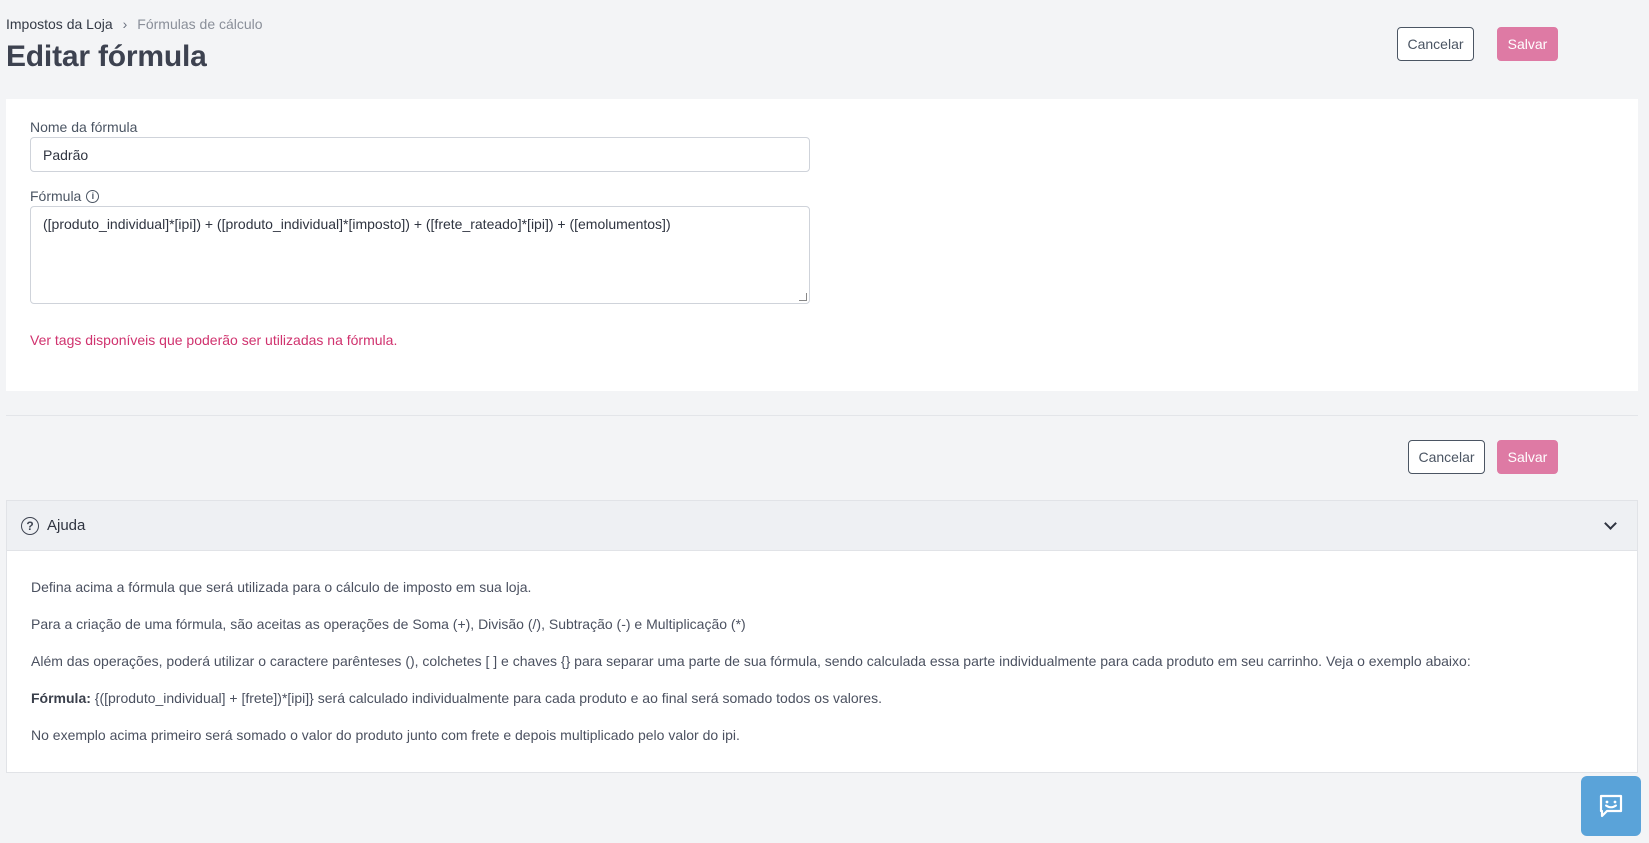  I want to click on resize-handle-icon, so click(803, 297).